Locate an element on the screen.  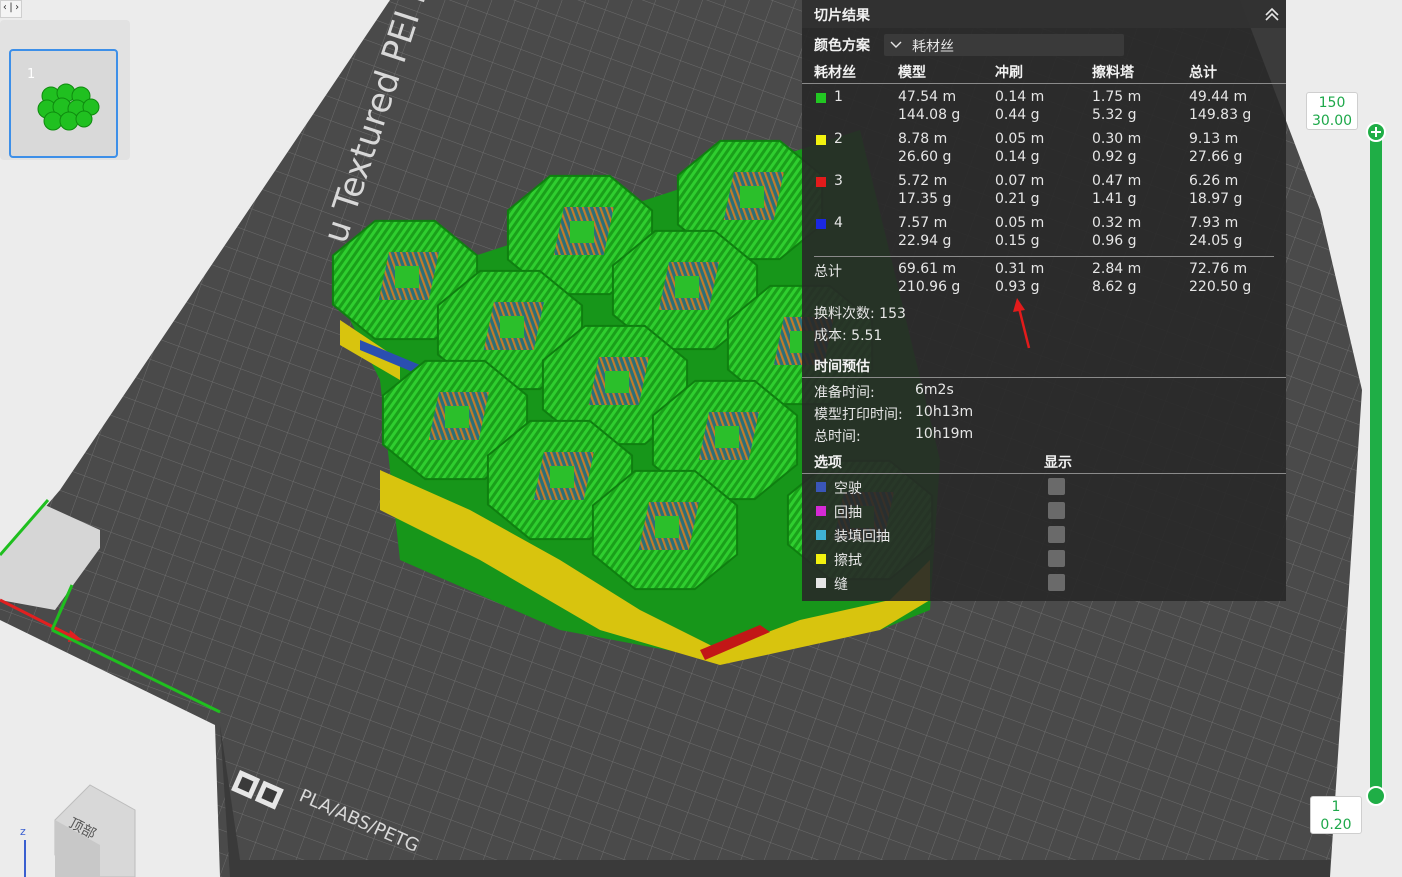
chevron-down-icon is located at coordinates (896, 44).